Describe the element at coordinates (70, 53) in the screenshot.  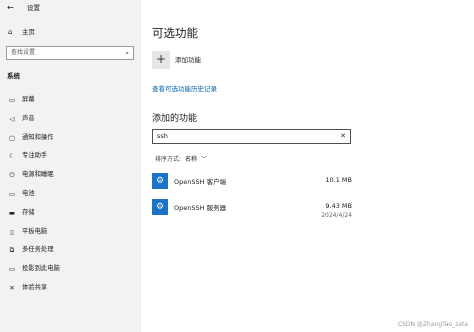
I see `search-input: 查找设置 ⌕` at that location.